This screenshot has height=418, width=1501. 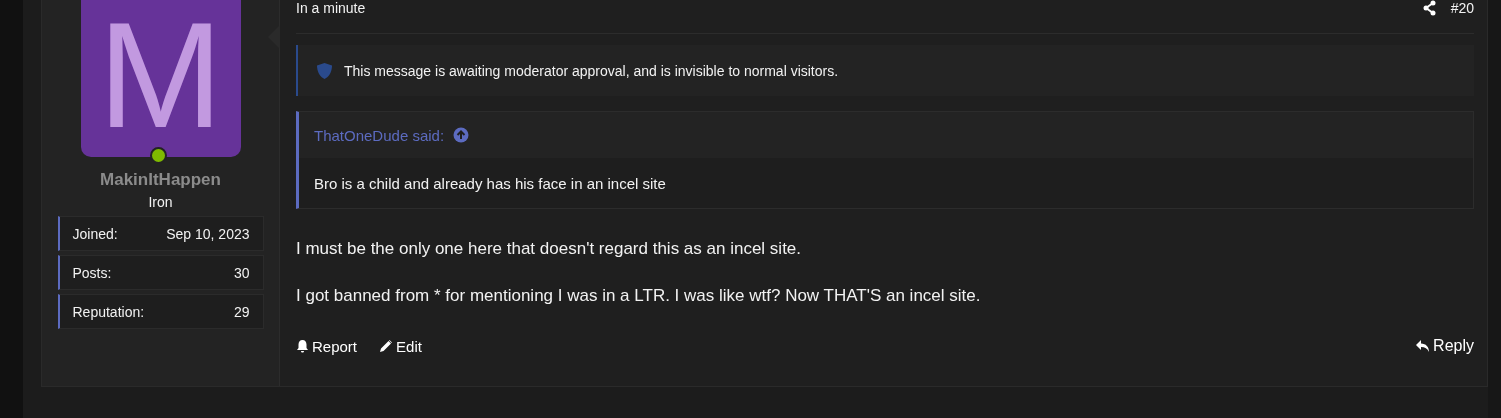 I want to click on stat-label: Joined:, so click(x=95, y=233).